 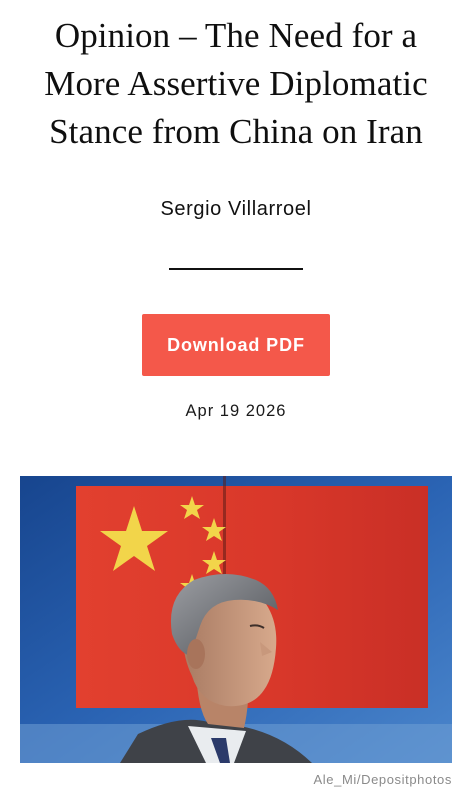 I want to click on download-pdf-button: Download PDF, so click(x=236, y=345).